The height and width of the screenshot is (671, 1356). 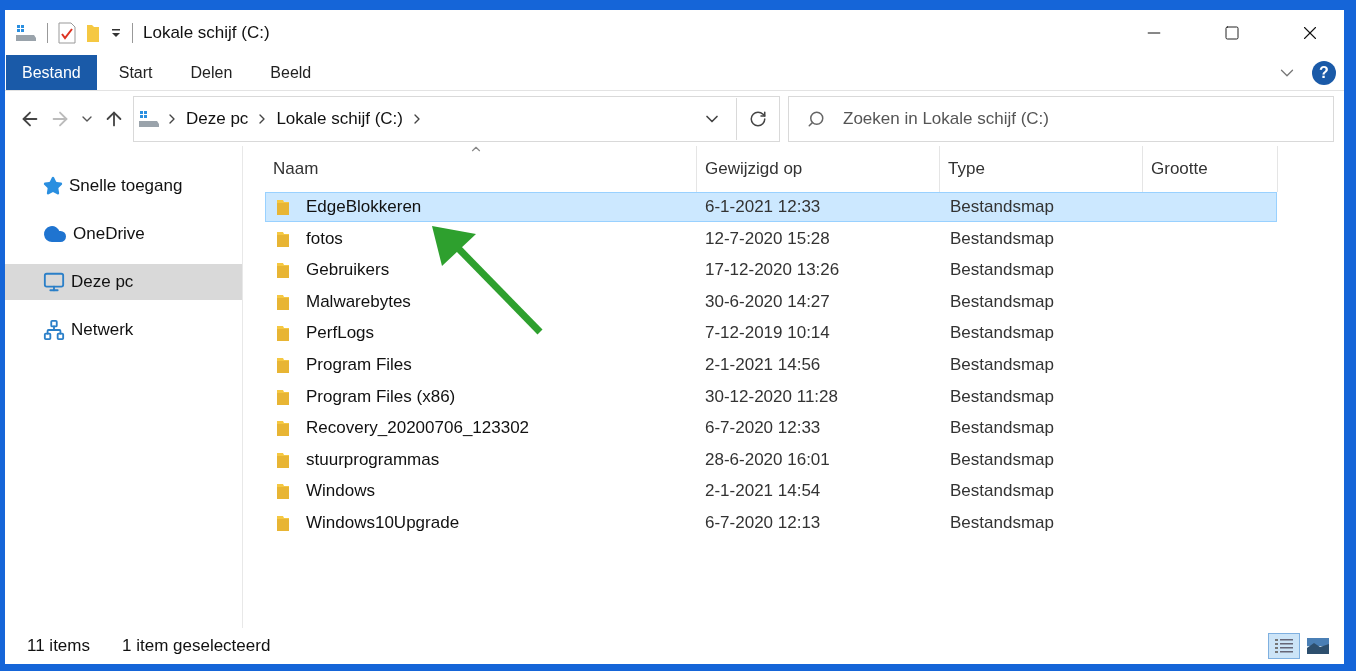 I want to click on monitor-icon, so click(x=54, y=282).